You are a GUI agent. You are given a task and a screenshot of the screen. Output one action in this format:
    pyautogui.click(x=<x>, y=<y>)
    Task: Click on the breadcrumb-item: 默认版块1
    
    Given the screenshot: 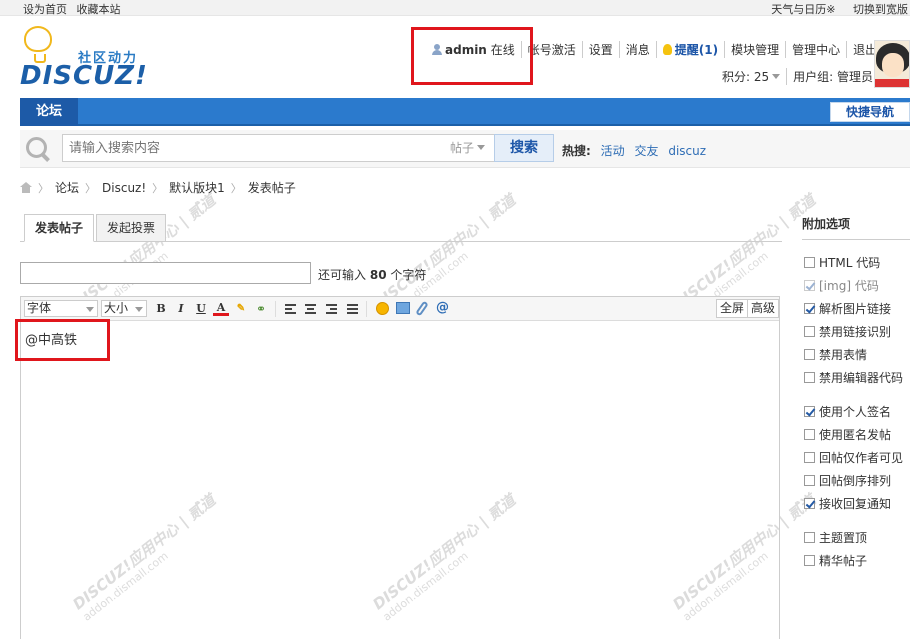 What is the action you would take?
    pyautogui.click(x=197, y=188)
    